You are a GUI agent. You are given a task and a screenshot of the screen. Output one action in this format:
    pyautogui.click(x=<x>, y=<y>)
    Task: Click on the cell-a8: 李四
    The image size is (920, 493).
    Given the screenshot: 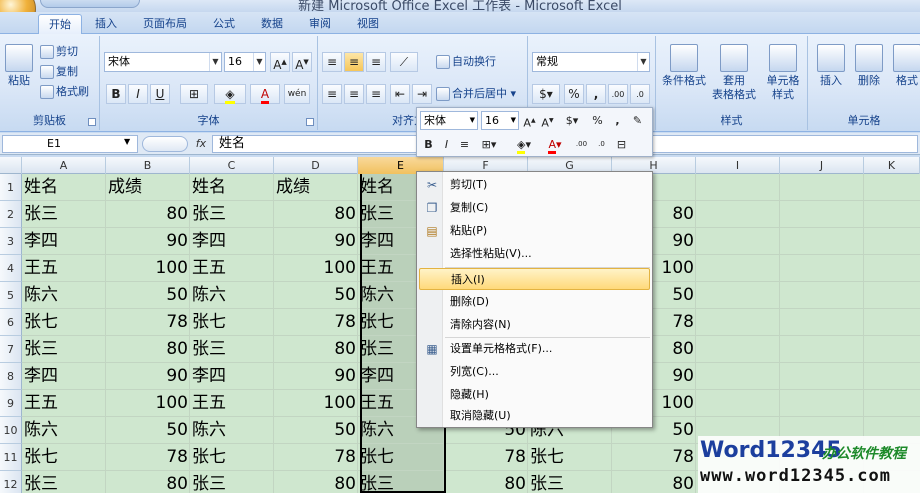 What is the action you would take?
    pyautogui.click(x=64, y=376)
    